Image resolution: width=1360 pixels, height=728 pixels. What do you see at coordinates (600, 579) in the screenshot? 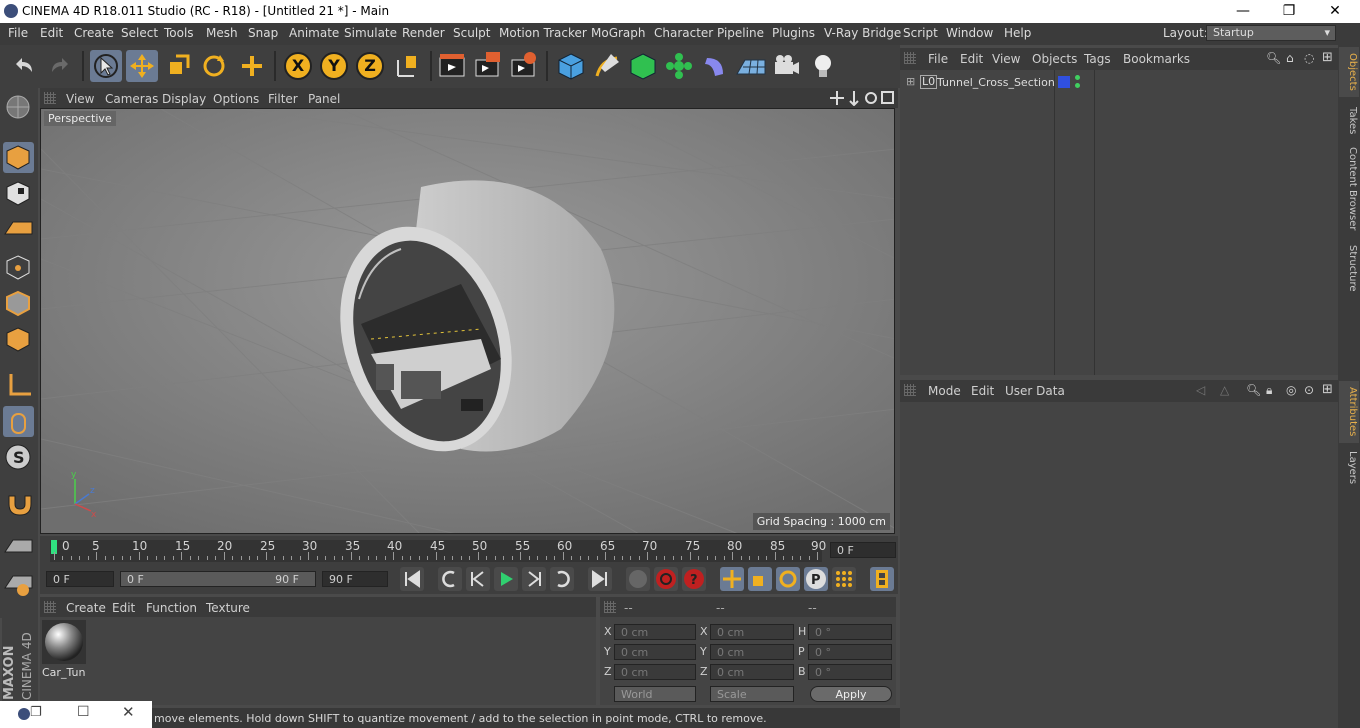
I see `go-to-end-button` at bounding box center [600, 579].